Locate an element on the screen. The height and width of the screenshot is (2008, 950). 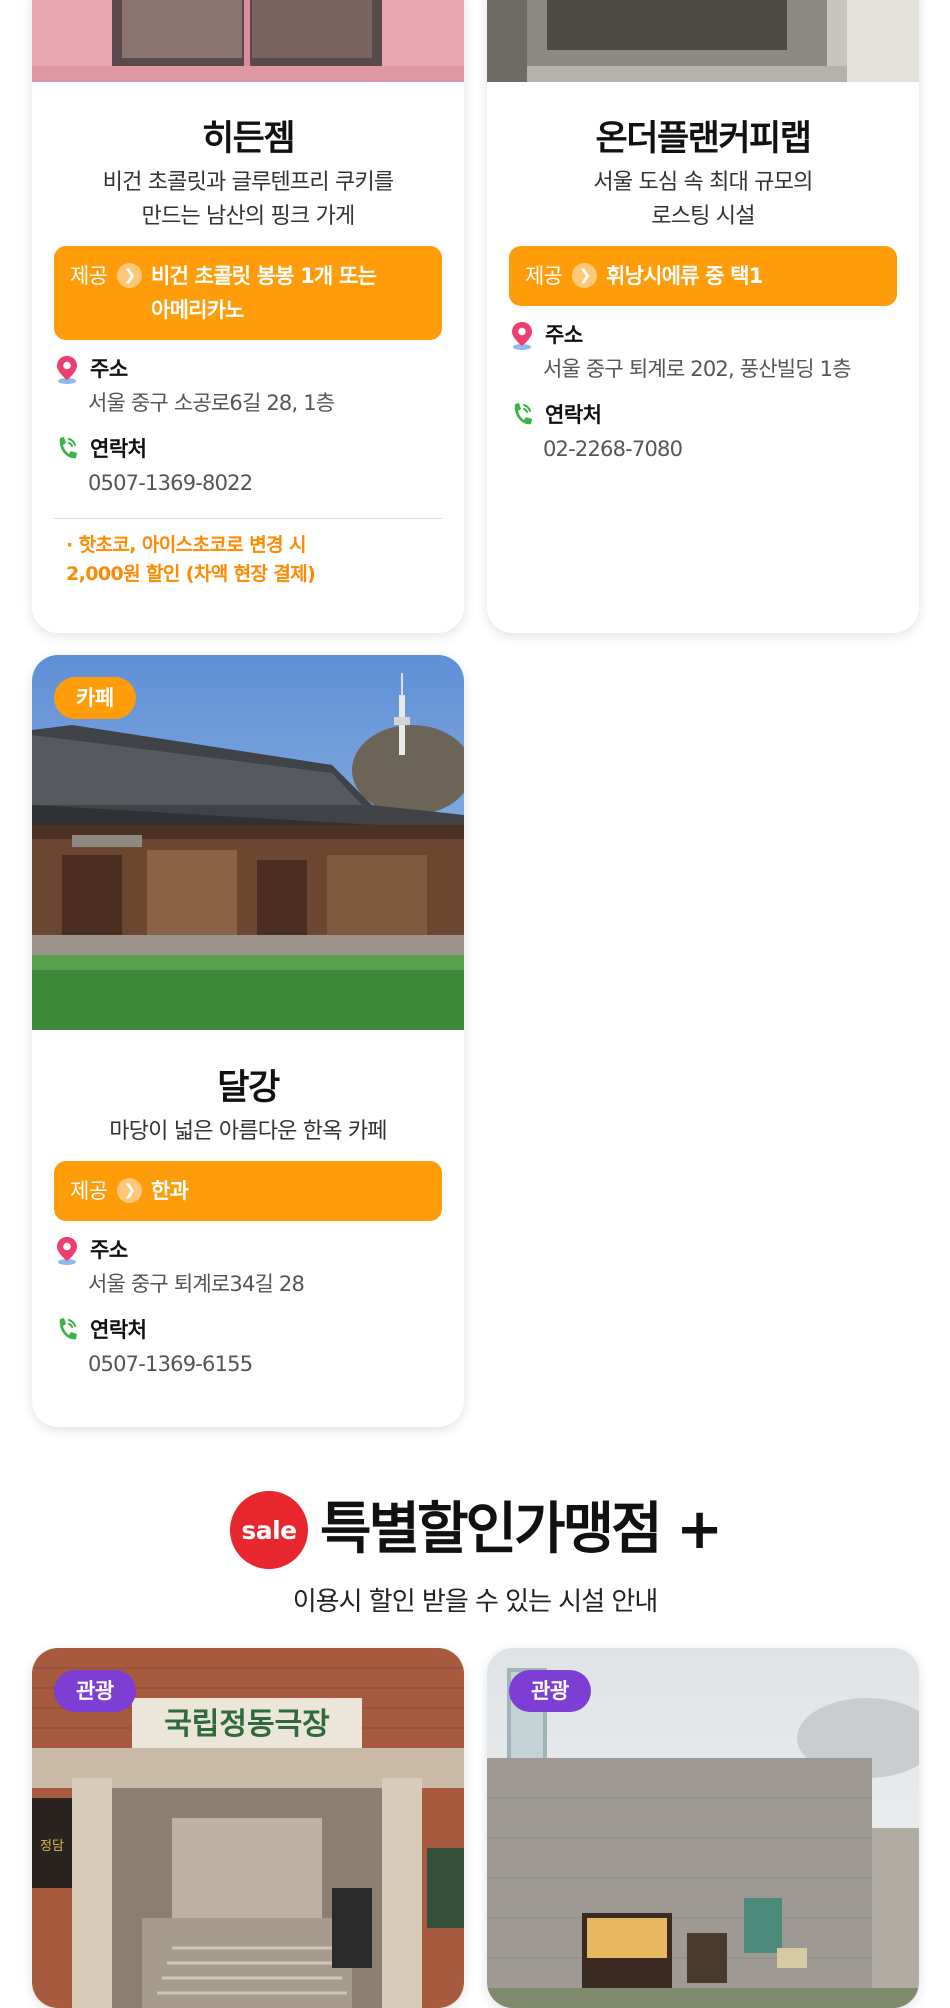
side-sign-text: 정담 is located at coordinates (52, 1846).